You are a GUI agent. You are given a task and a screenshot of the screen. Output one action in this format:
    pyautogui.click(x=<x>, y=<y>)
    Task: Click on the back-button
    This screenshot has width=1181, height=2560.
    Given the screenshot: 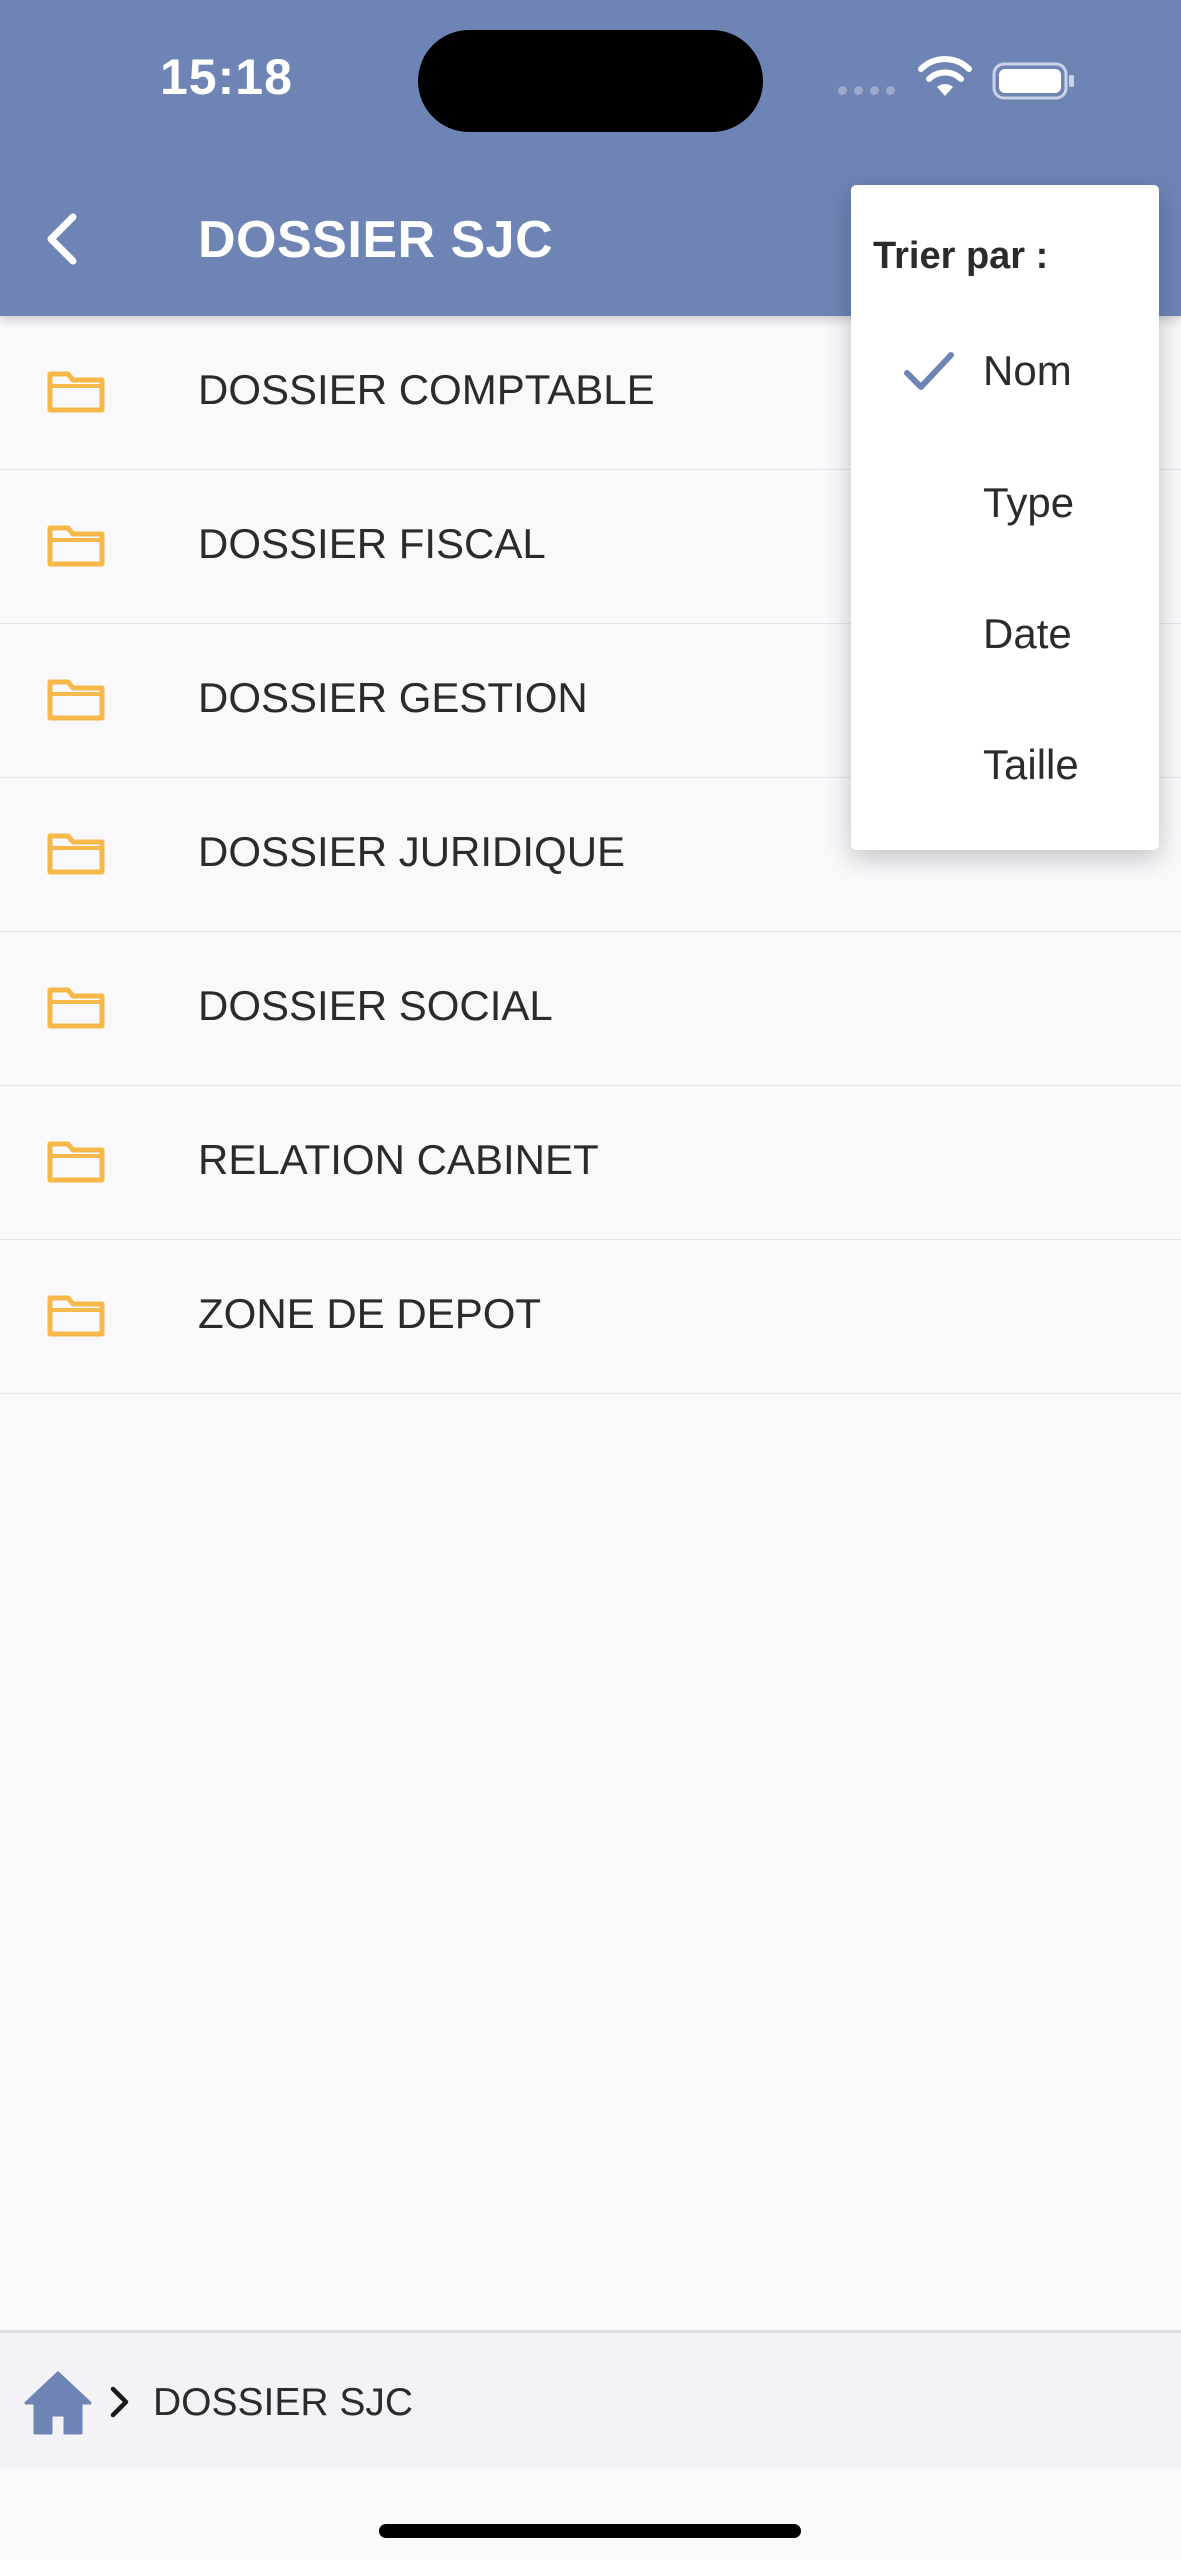 What is the action you would take?
    pyautogui.click(x=61, y=239)
    